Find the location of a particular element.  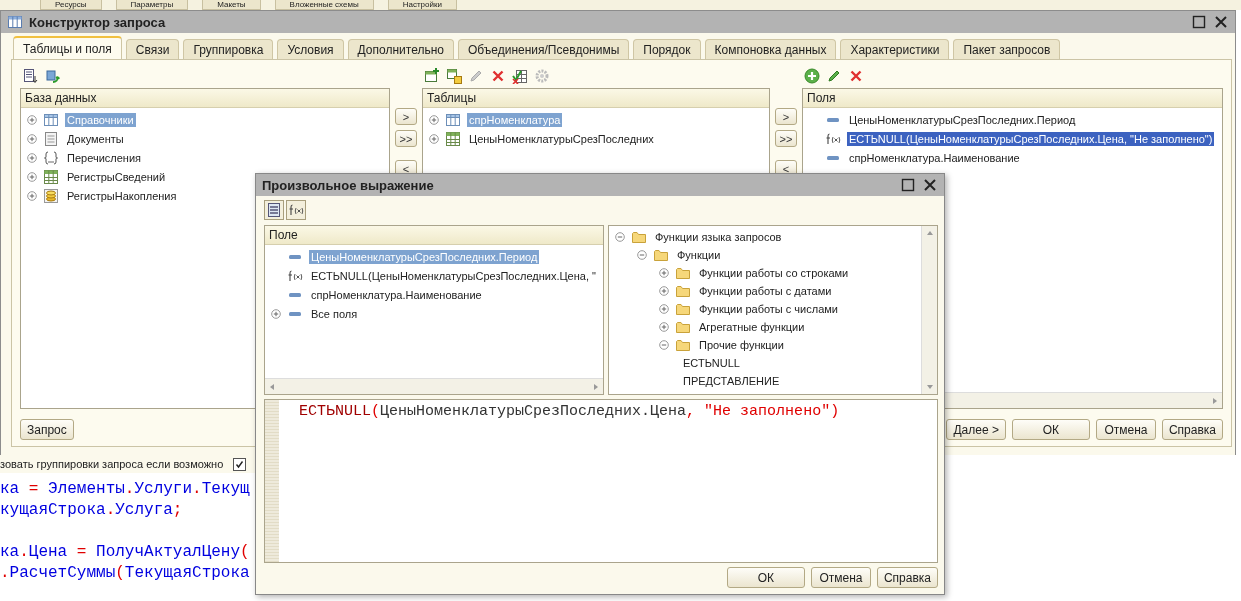

tree-item: Перечисления is located at coordinates (104, 157).